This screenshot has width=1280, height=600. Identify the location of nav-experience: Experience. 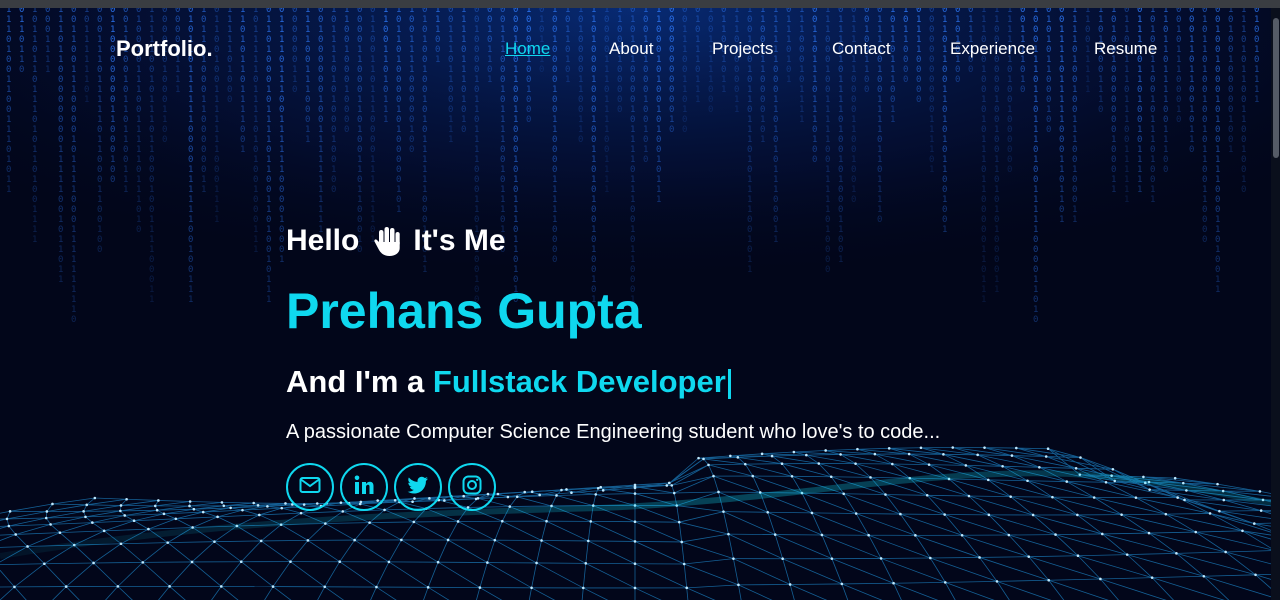
(992, 49).